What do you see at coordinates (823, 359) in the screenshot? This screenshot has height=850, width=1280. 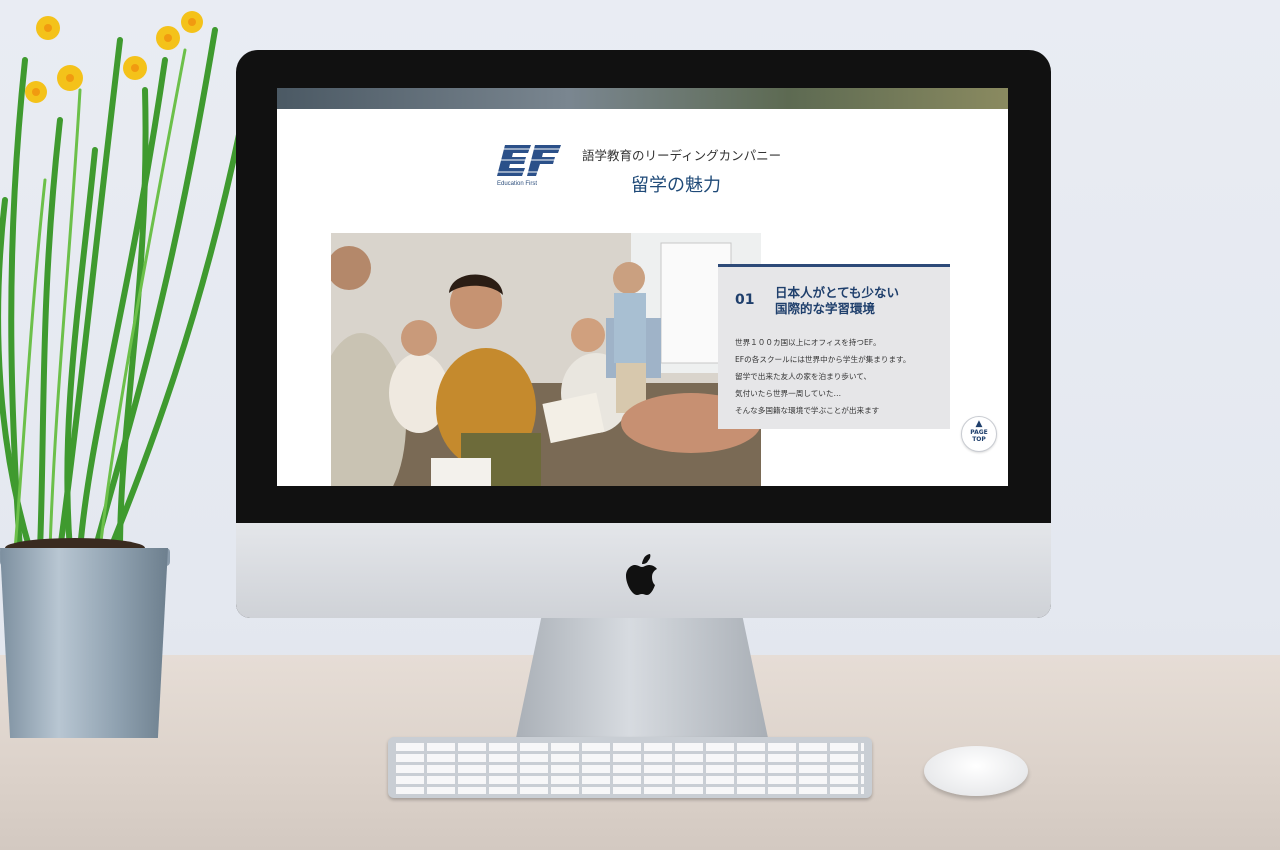 I see `feature-body-line: EFの各スクールには世界中から学生が集まります。` at bounding box center [823, 359].